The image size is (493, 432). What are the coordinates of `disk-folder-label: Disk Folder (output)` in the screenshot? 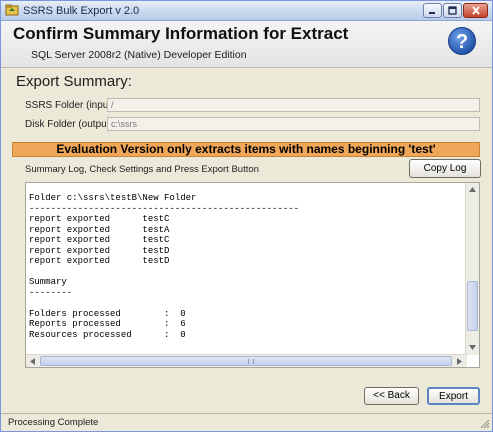 It's located at (69, 124).